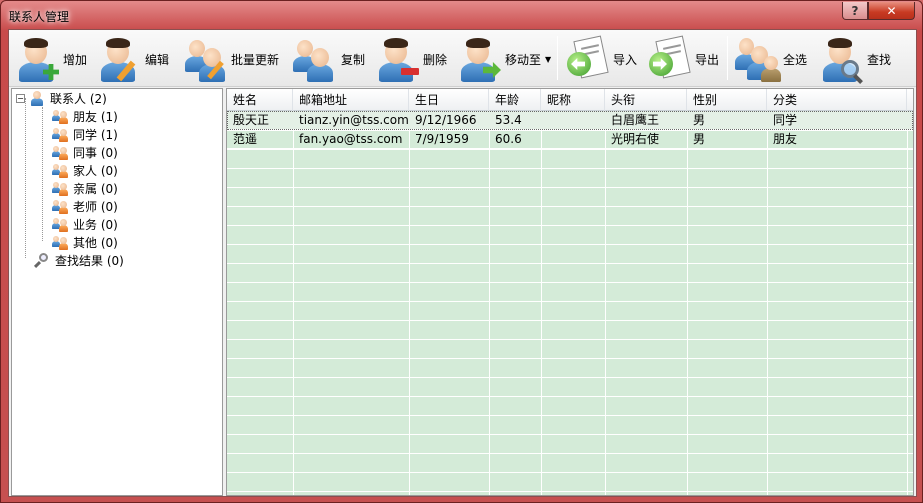 The width and height of the screenshot is (923, 503). Describe the element at coordinates (85, 242) in the screenshot. I see `tree-item-other: 其他 (0)` at that location.